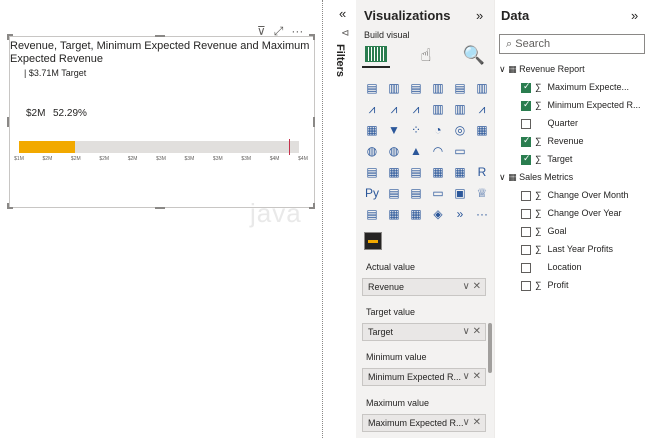  What do you see at coordinates (416, 172) in the screenshot?
I see `slicer-icon: ▤` at bounding box center [416, 172].